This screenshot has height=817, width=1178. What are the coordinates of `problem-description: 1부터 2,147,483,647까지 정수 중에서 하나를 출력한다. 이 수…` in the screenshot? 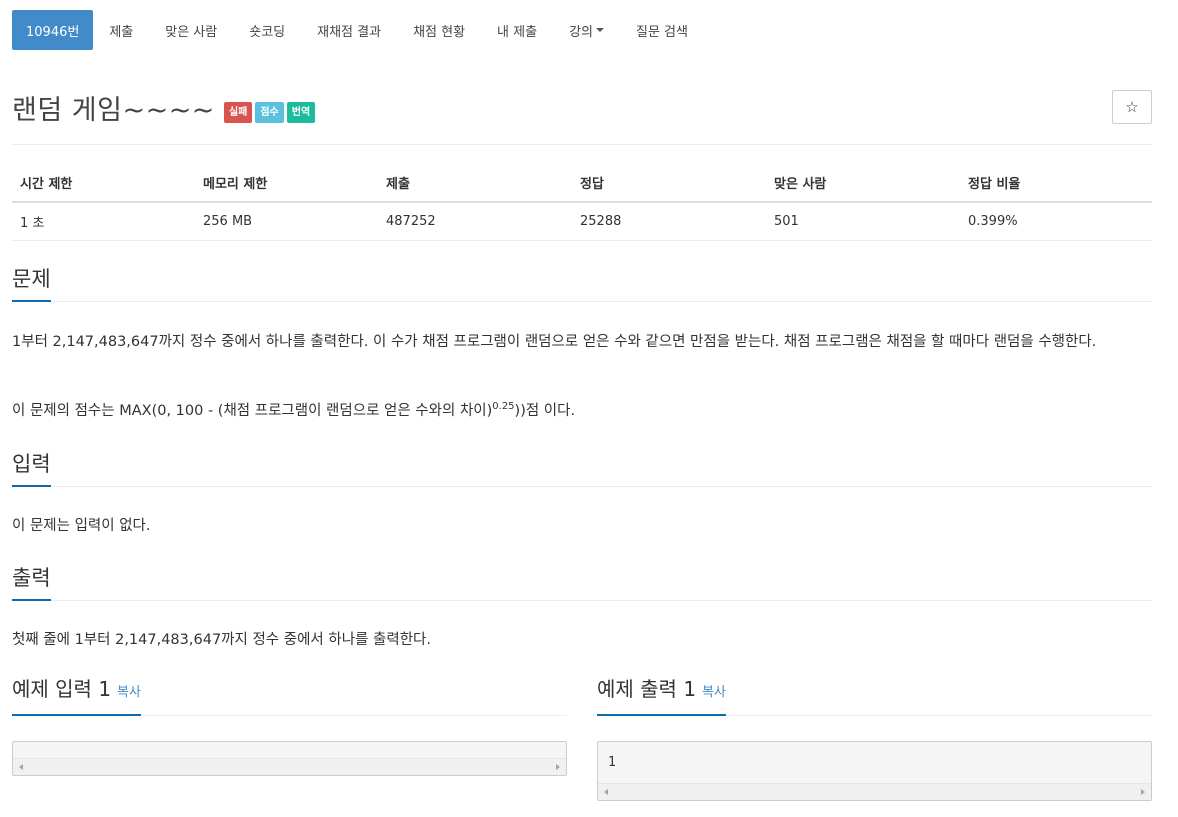 It's located at (554, 342).